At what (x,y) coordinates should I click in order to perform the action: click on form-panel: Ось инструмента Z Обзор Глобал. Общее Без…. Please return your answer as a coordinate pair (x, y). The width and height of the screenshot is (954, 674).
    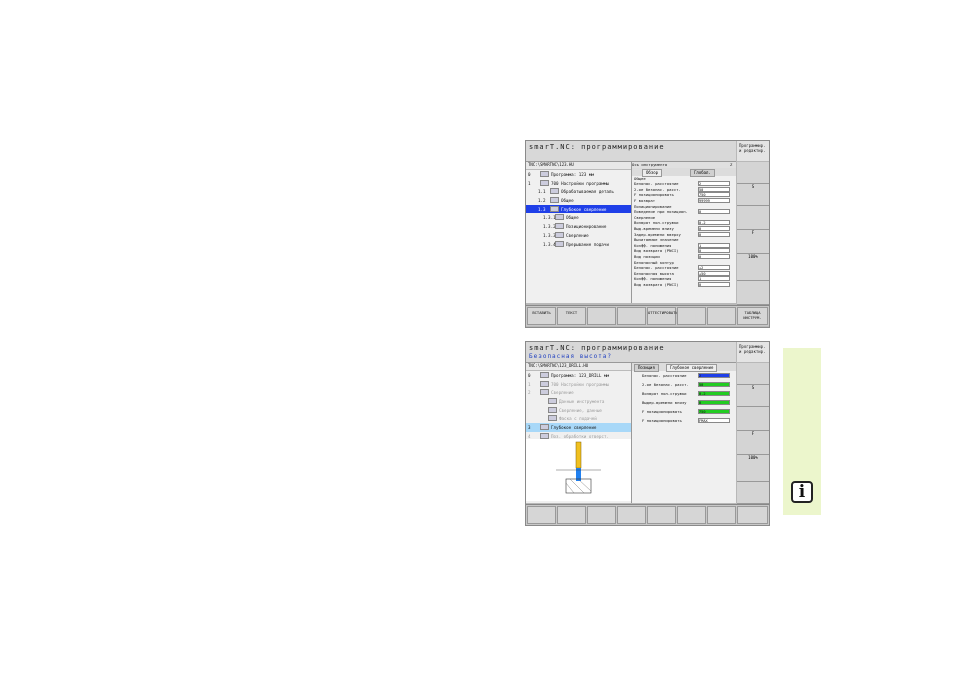
    Looking at the image, I should click on (684, 232).